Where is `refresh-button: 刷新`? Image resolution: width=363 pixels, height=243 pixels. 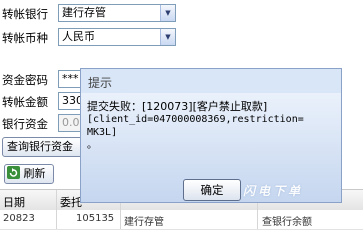 refresh-button: 刷新 is located at coordinates (29, 174).